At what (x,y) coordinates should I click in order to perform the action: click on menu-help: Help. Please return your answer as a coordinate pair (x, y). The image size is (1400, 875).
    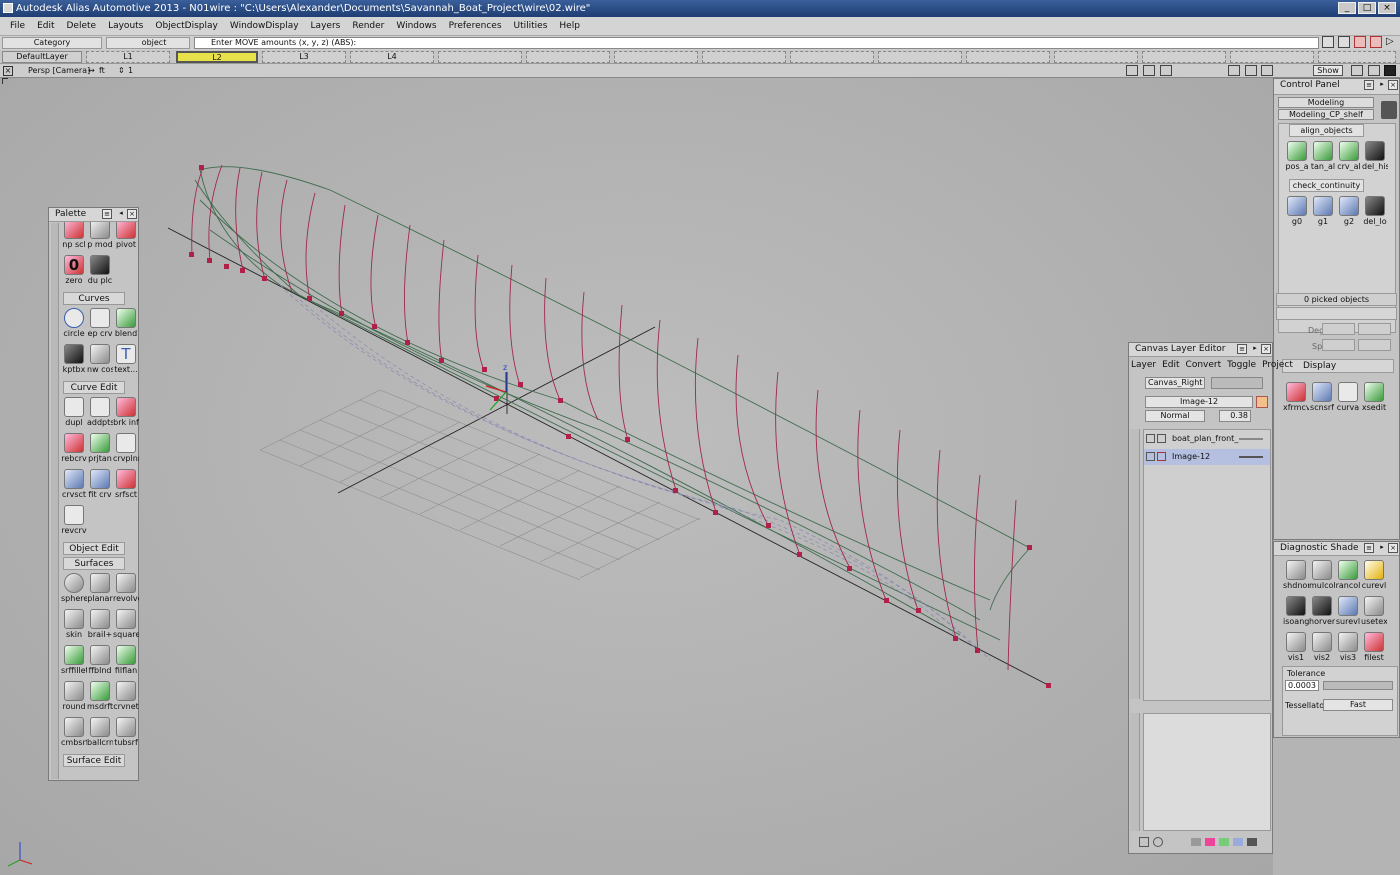
    Looking at the image, I should click on (569, 26).